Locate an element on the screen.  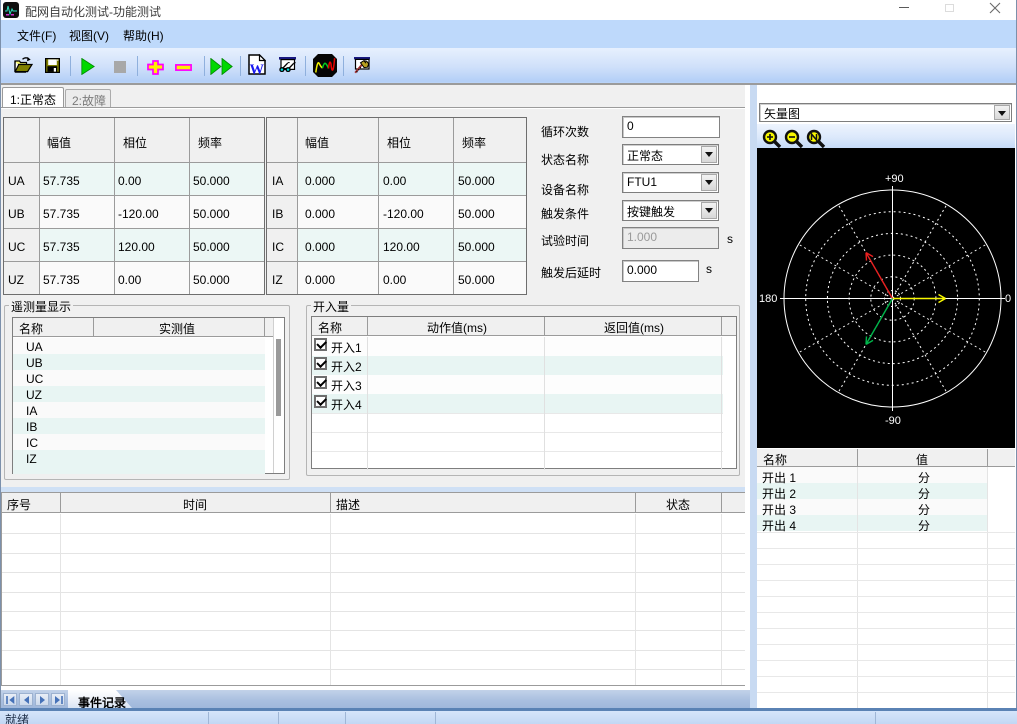
svg-text: +90 is located at coordinates (894, 179).